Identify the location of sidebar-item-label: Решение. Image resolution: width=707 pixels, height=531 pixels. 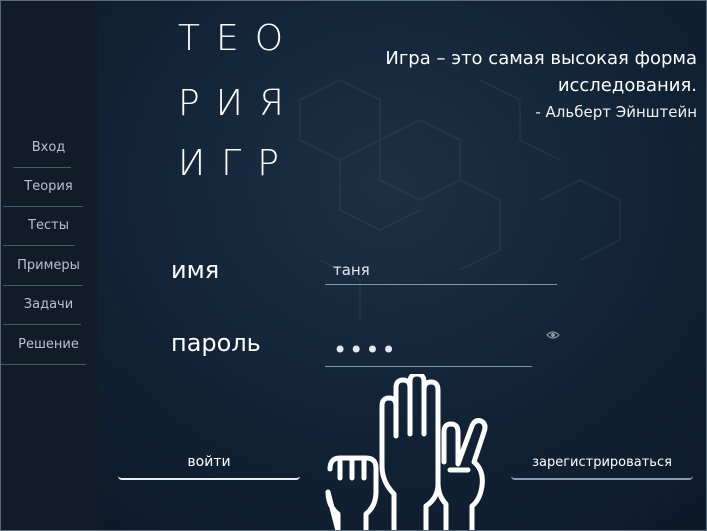
(48, 344).